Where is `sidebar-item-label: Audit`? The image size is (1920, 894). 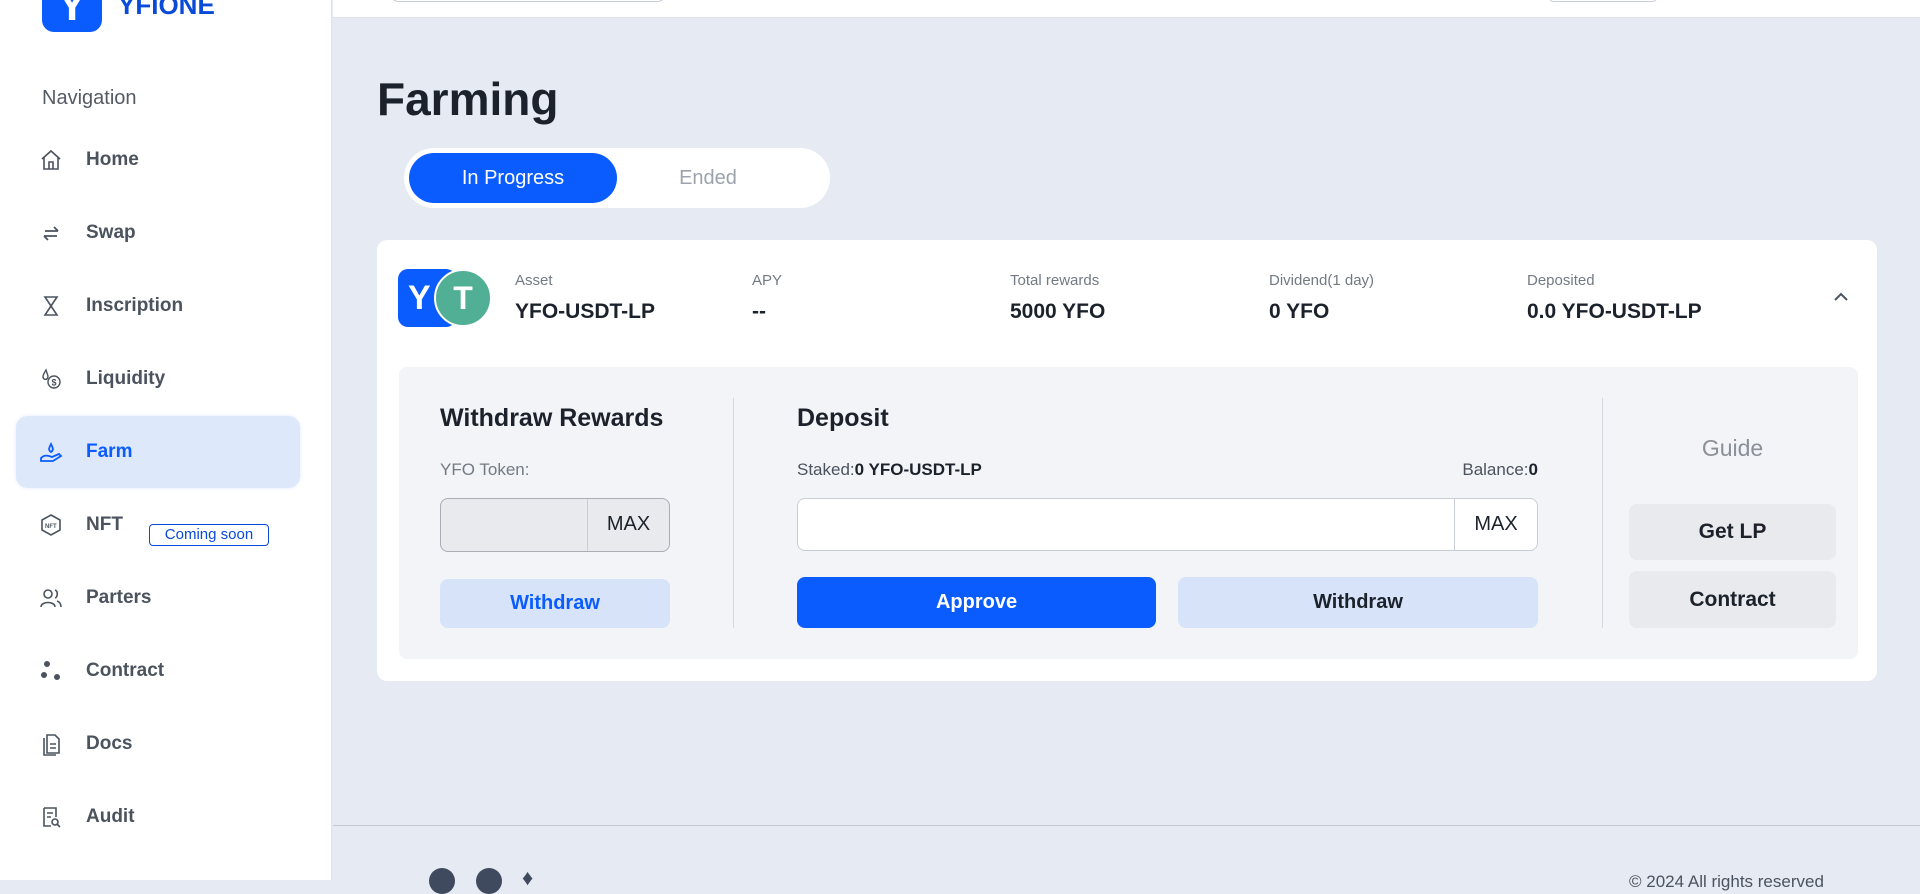 sidebar-item-label: Audit is located at coordinates (110, 816).